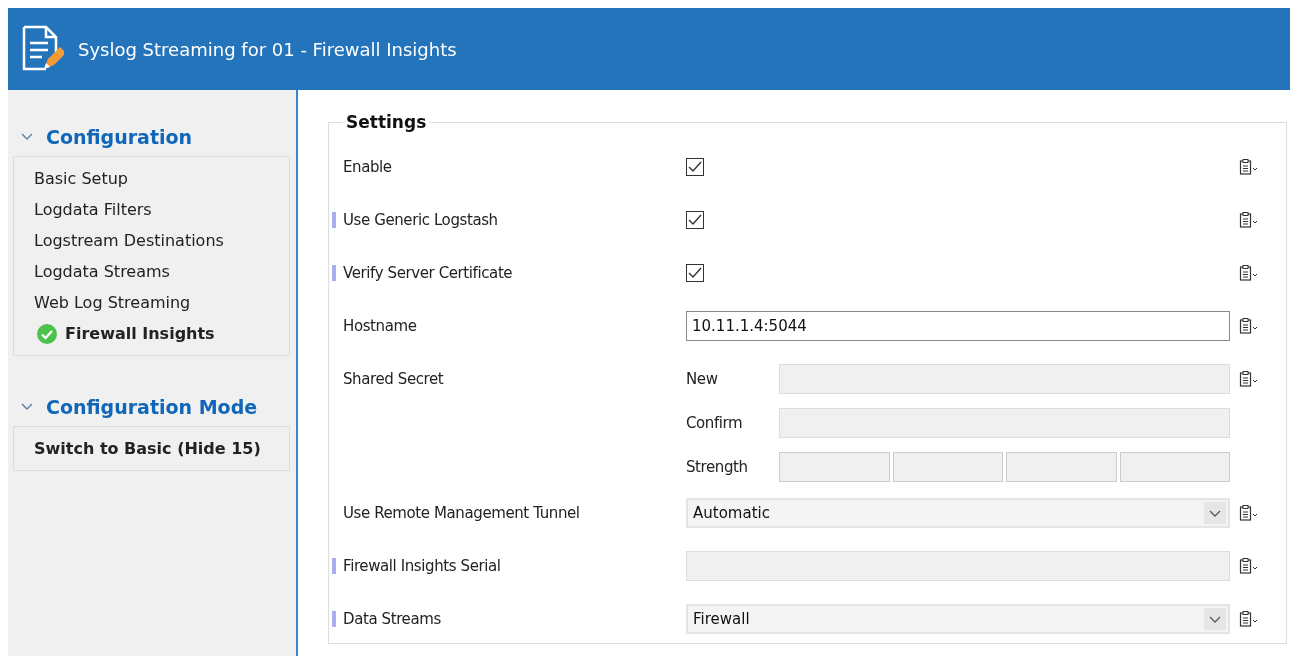 The width and height of the screenshot is (1290, 656). I want to click on group-title: Settings, so click(386, 122).